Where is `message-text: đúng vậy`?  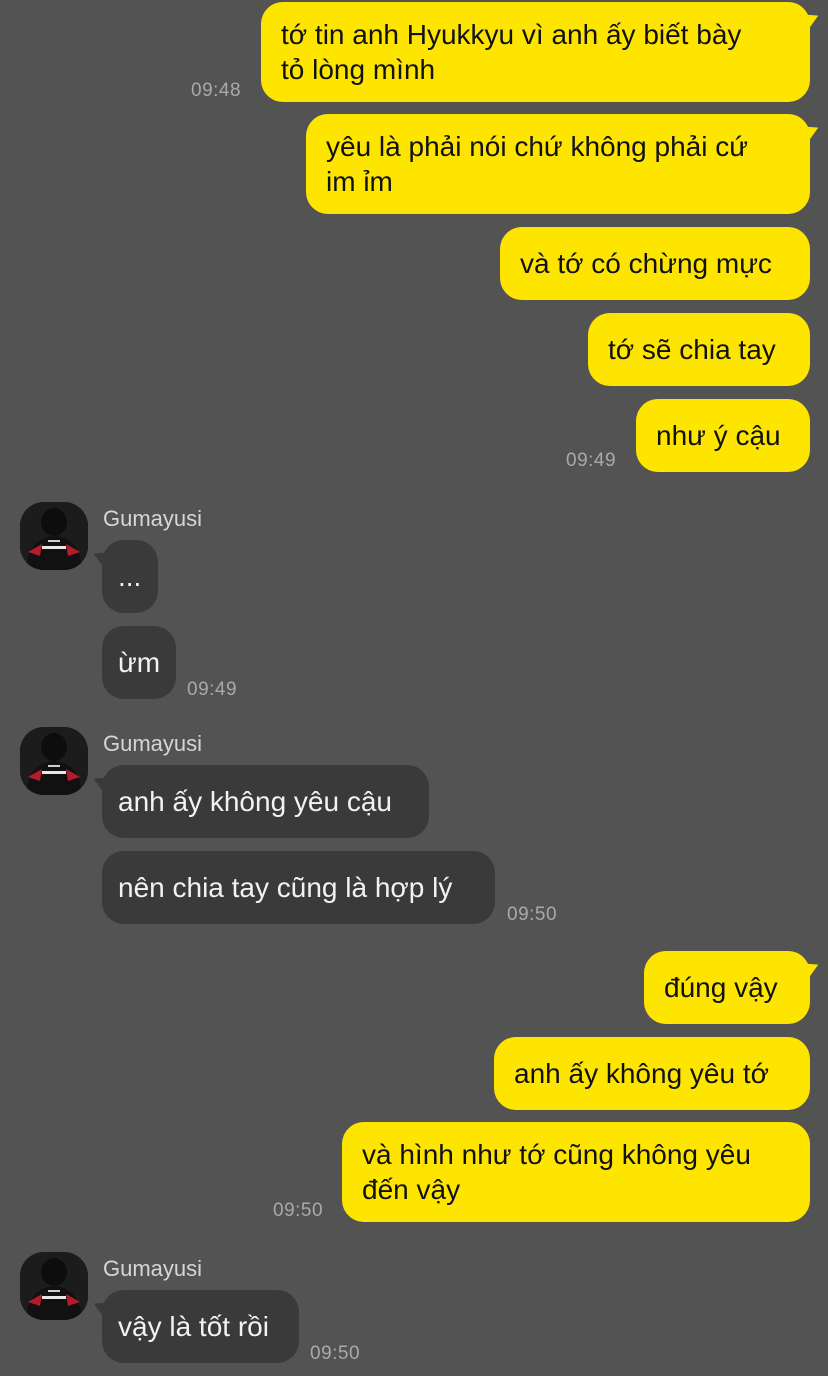
message-text: đúng vậy is located at coordinates (721, 987).